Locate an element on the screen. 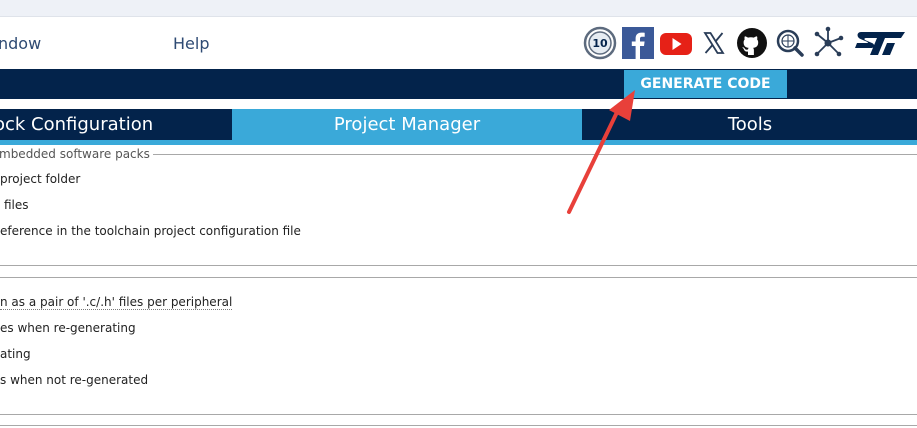 The image size is (917, 428). tab-project-manager-label: Project Manager is located at coordinates (407, 124).